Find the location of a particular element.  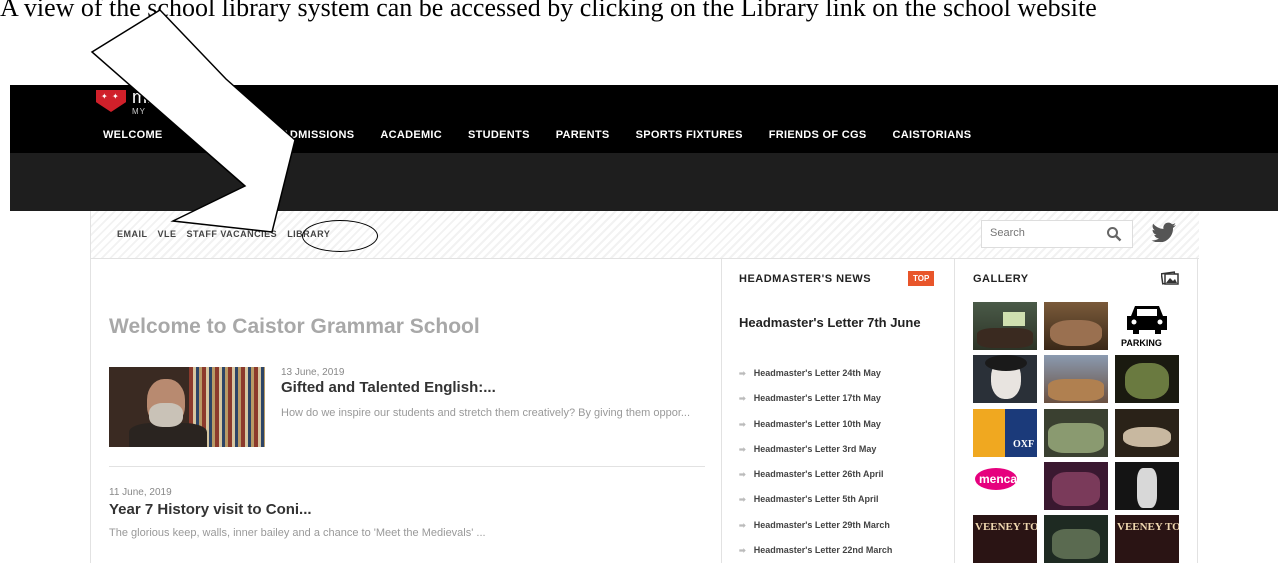

gallery-thumbnail: OXF is located at coordinates (1005, 433).